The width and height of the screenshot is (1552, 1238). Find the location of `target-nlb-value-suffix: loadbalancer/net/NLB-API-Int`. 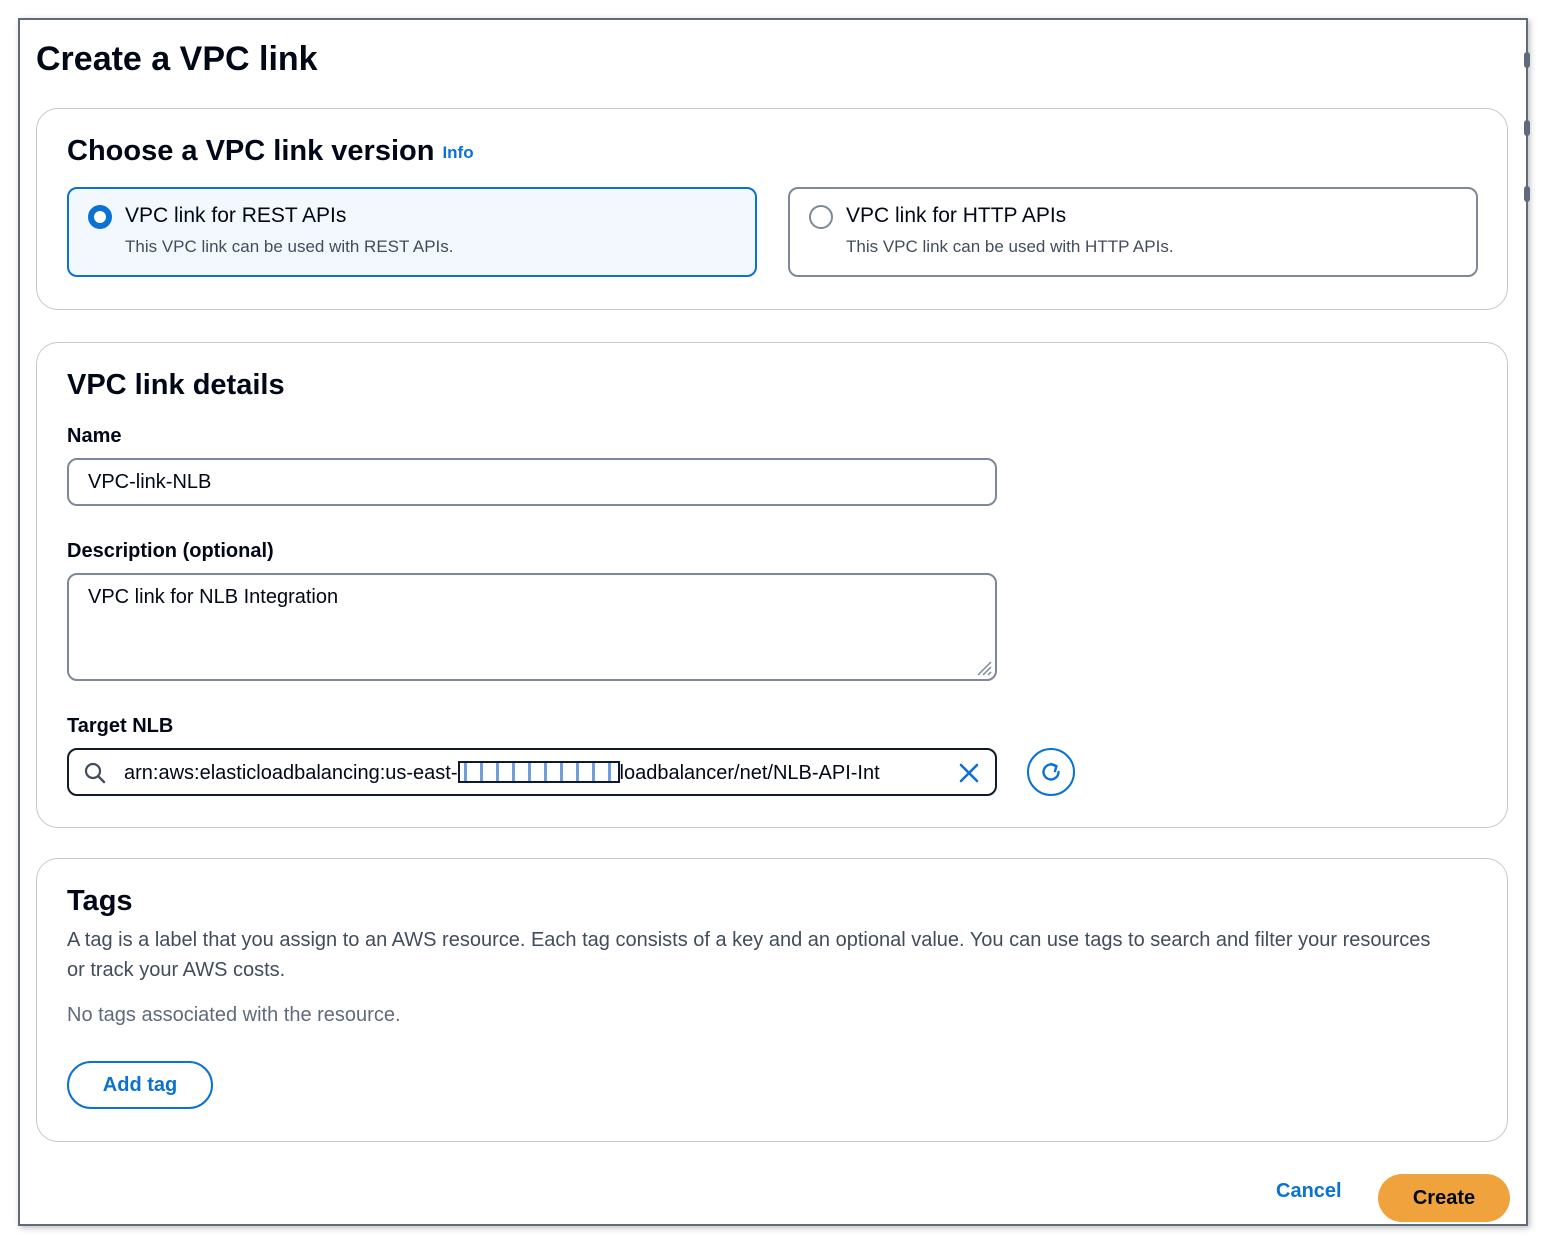

target-nlb-value-suffix: loadbalancer/net/NLB-API-Int is located at coordinates (749, 773).